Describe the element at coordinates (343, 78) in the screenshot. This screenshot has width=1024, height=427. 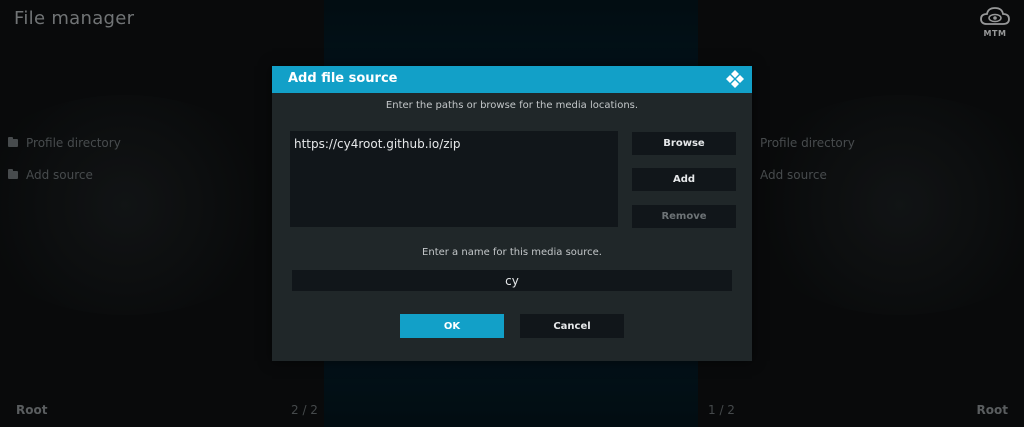
I see `dialog-title: Add file source` at that location.